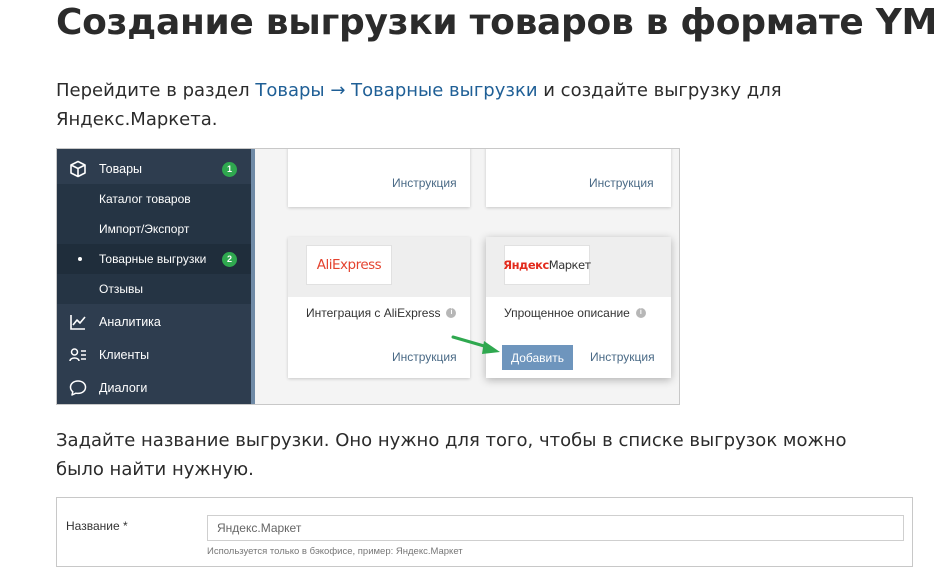 The image size is (938, 576). I want to click on sidebar-item-dialogs: Диалоги, so click(154, 388).